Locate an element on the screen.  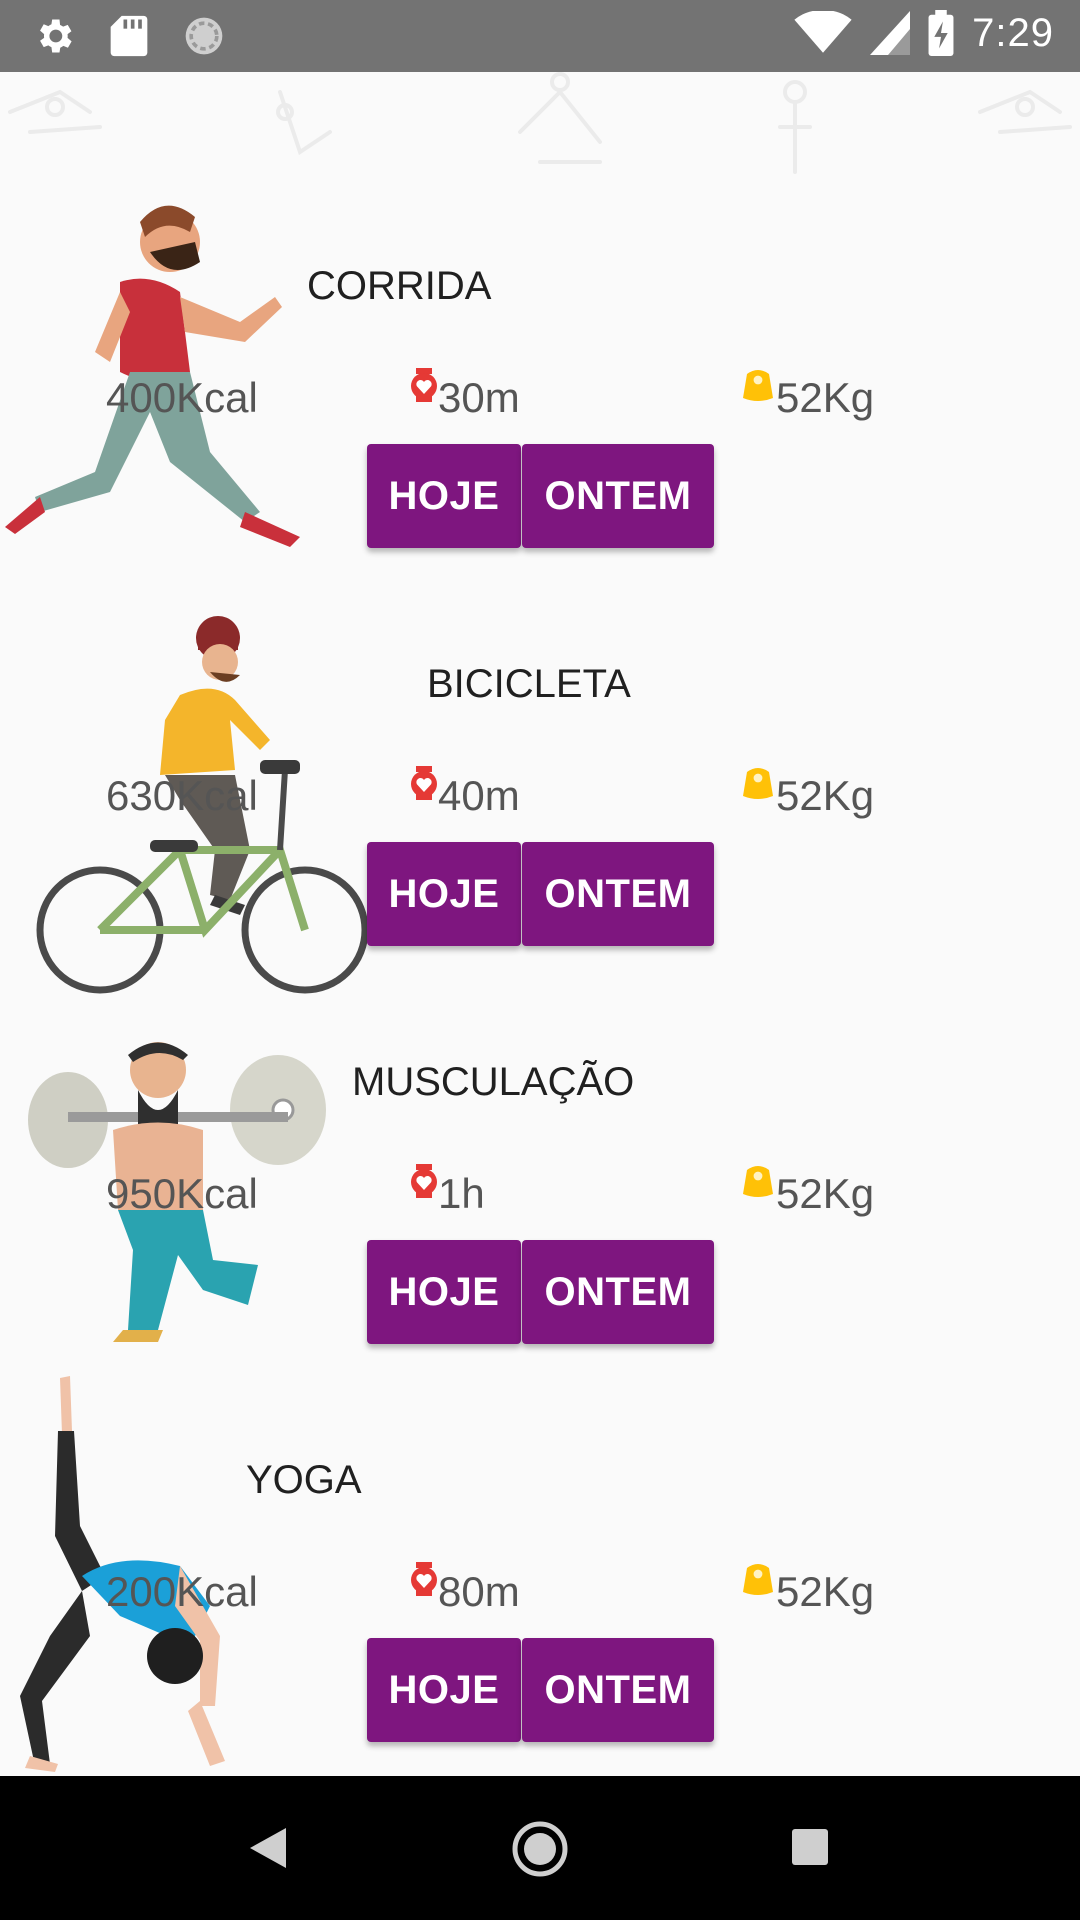
duration-value: 30m is located at coordinates (479, 397).